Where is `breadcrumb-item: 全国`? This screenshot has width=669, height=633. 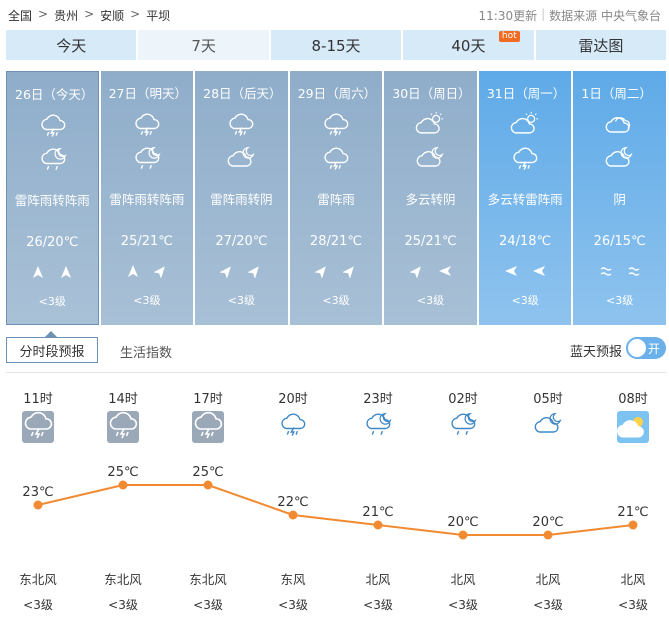
breadcrumb-item: 全国 is located at coordinates (20, 15).